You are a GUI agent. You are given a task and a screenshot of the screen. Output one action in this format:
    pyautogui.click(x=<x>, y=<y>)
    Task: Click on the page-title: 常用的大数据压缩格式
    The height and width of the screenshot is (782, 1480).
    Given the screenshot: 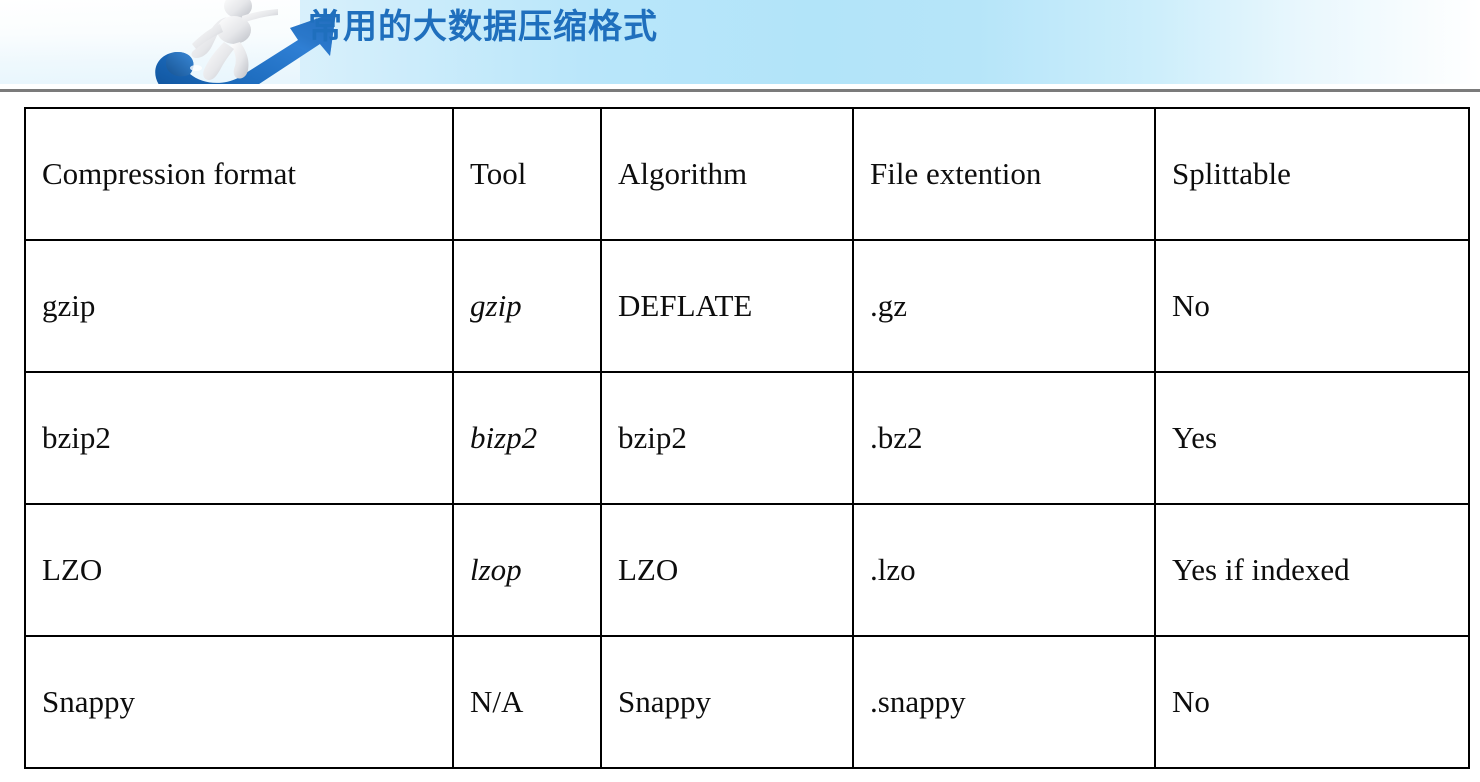 What is the action you would take?
    pyautogui.click(x=483, y=27)
    